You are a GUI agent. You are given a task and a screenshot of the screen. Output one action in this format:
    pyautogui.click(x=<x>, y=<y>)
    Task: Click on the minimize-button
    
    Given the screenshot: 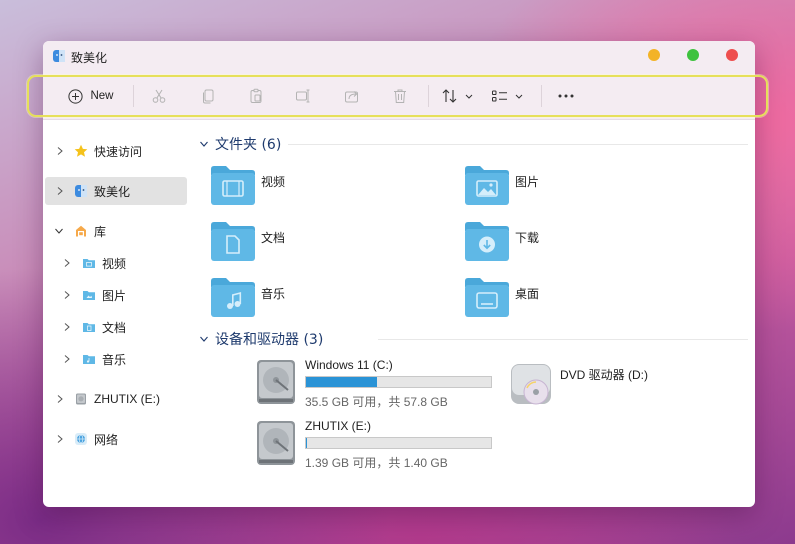 What is the action you would take?
    pyautogui.click(x=654, y=55)
    